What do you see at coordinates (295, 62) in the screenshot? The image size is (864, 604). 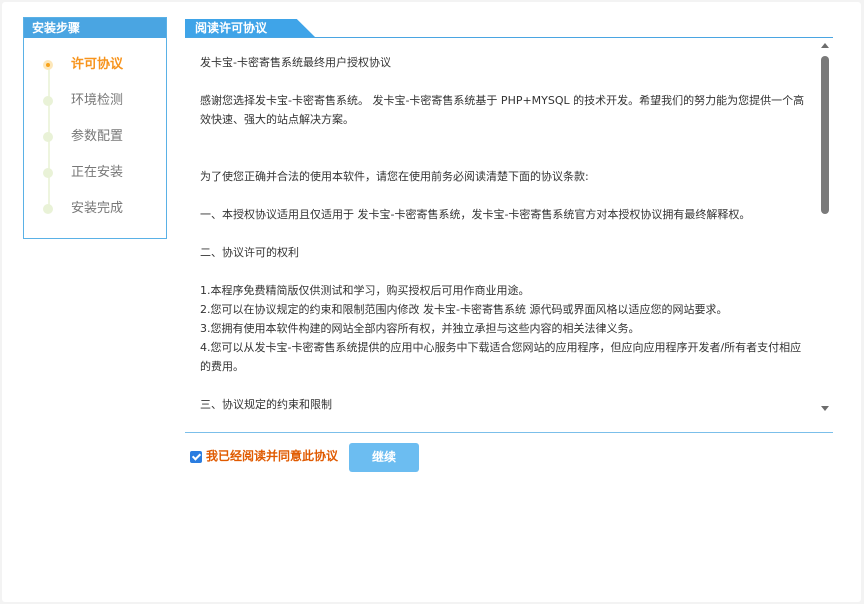 I see `license-title: 发卡宝-卡密寄售系统最终用户授权协议` at bounding box center [295, 62].